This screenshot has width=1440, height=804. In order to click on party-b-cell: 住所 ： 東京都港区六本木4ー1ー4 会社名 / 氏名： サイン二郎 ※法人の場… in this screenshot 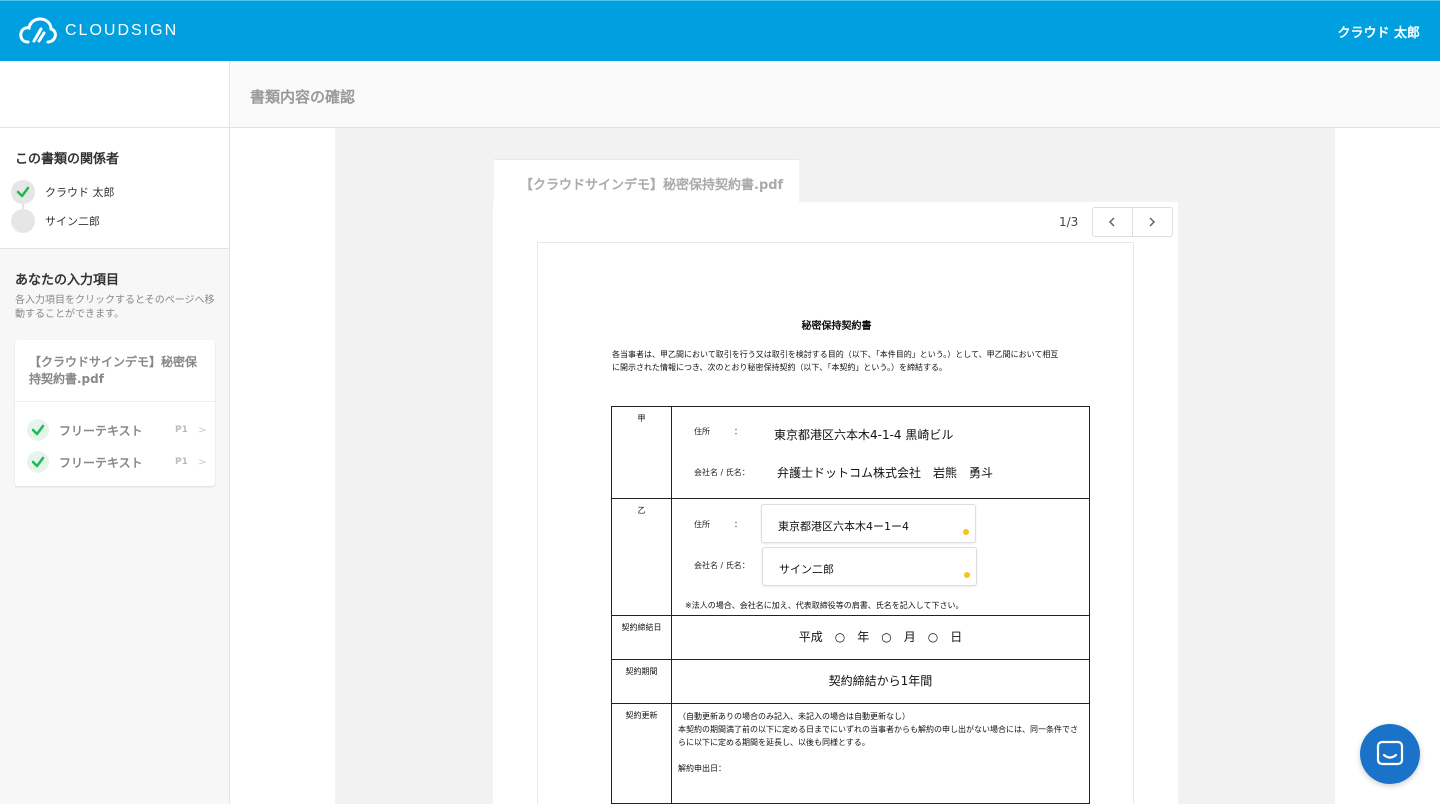, I will do `click(880, 557)`.